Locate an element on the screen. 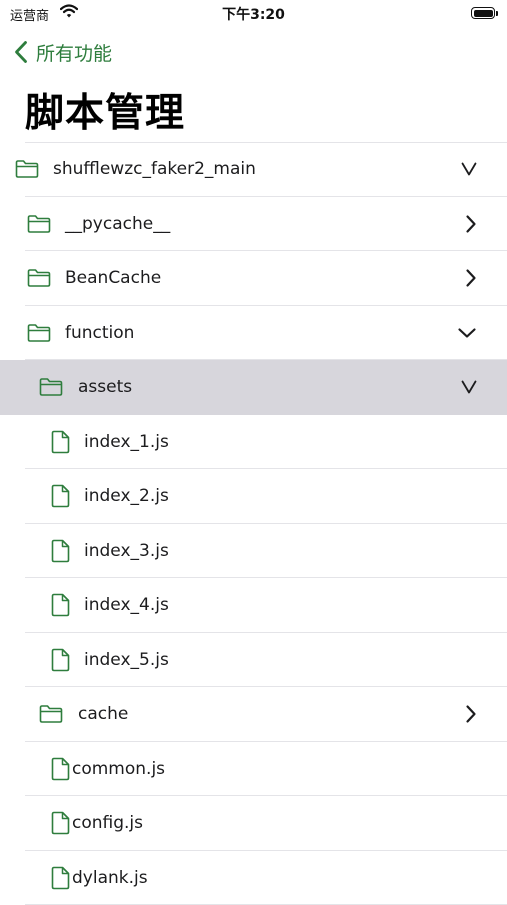 The image size is (507, 905). folder-row: cache is located at coordinates (253, 714).